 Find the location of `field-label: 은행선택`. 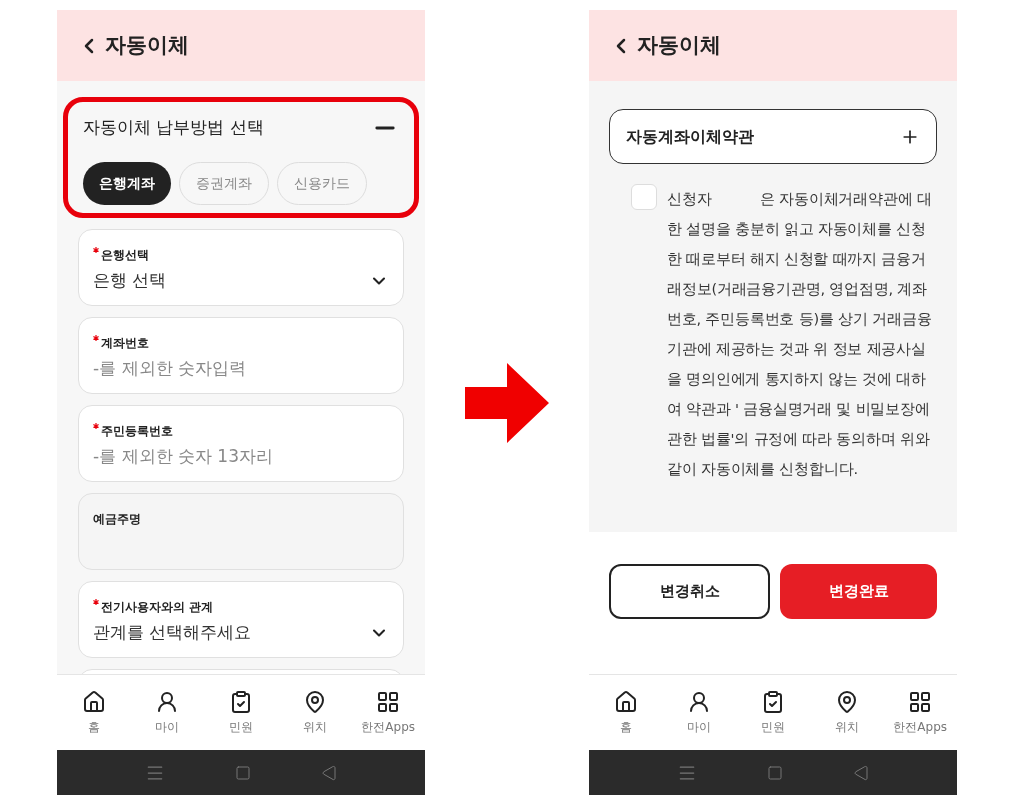

field-label: 은행선택 is located at coordinates (125, 255).